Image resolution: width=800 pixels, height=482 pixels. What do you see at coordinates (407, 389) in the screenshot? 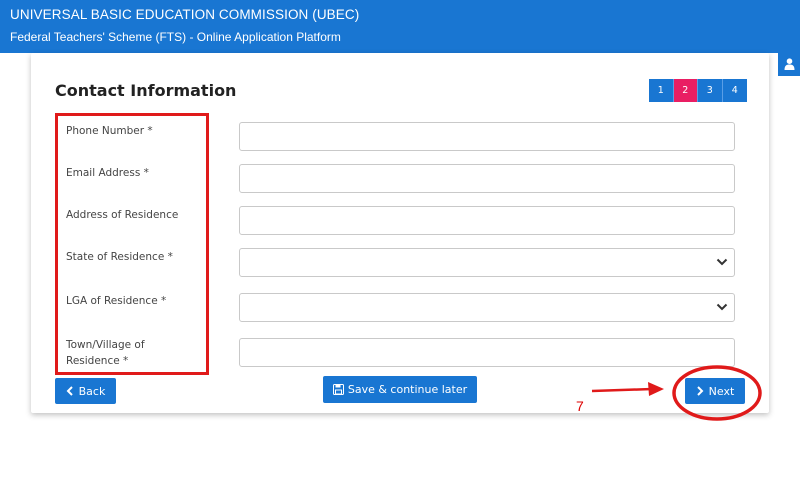
I see `save-button-label: Save & continue later` at bounding box center [407, 389].